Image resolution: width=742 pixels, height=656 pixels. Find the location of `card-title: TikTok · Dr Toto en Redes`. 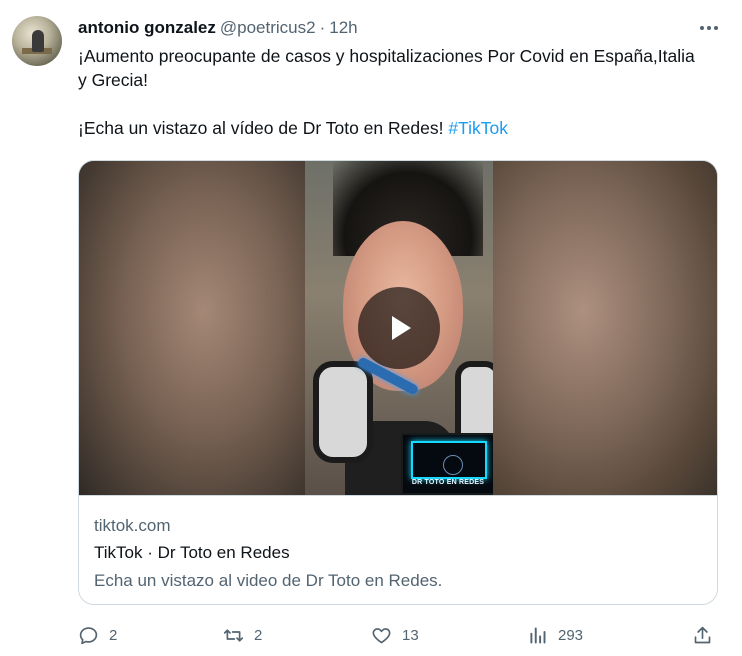

card-title: TikTok · Dr Toto en Redes is located at coordinates (192, 552).